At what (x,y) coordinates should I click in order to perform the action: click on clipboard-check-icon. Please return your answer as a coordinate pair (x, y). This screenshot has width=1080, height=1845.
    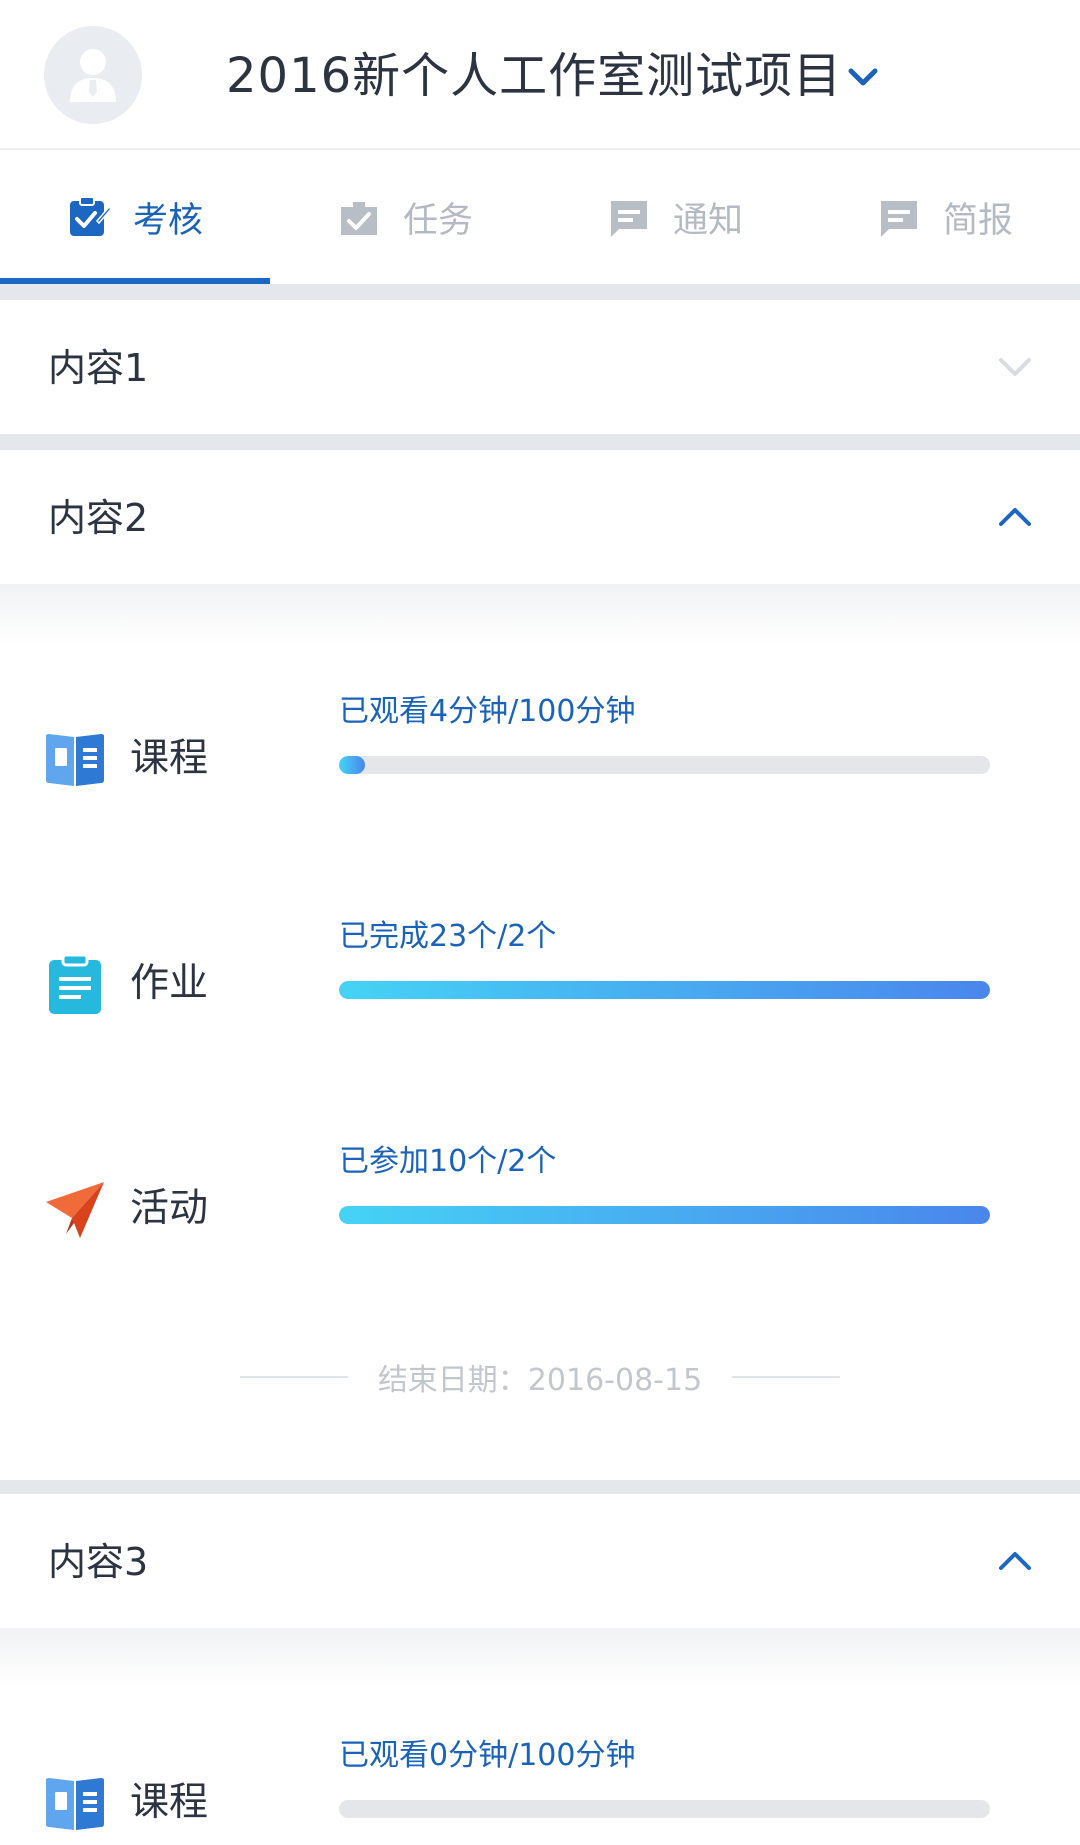
    Looking at the image, I should click on (90, 216).